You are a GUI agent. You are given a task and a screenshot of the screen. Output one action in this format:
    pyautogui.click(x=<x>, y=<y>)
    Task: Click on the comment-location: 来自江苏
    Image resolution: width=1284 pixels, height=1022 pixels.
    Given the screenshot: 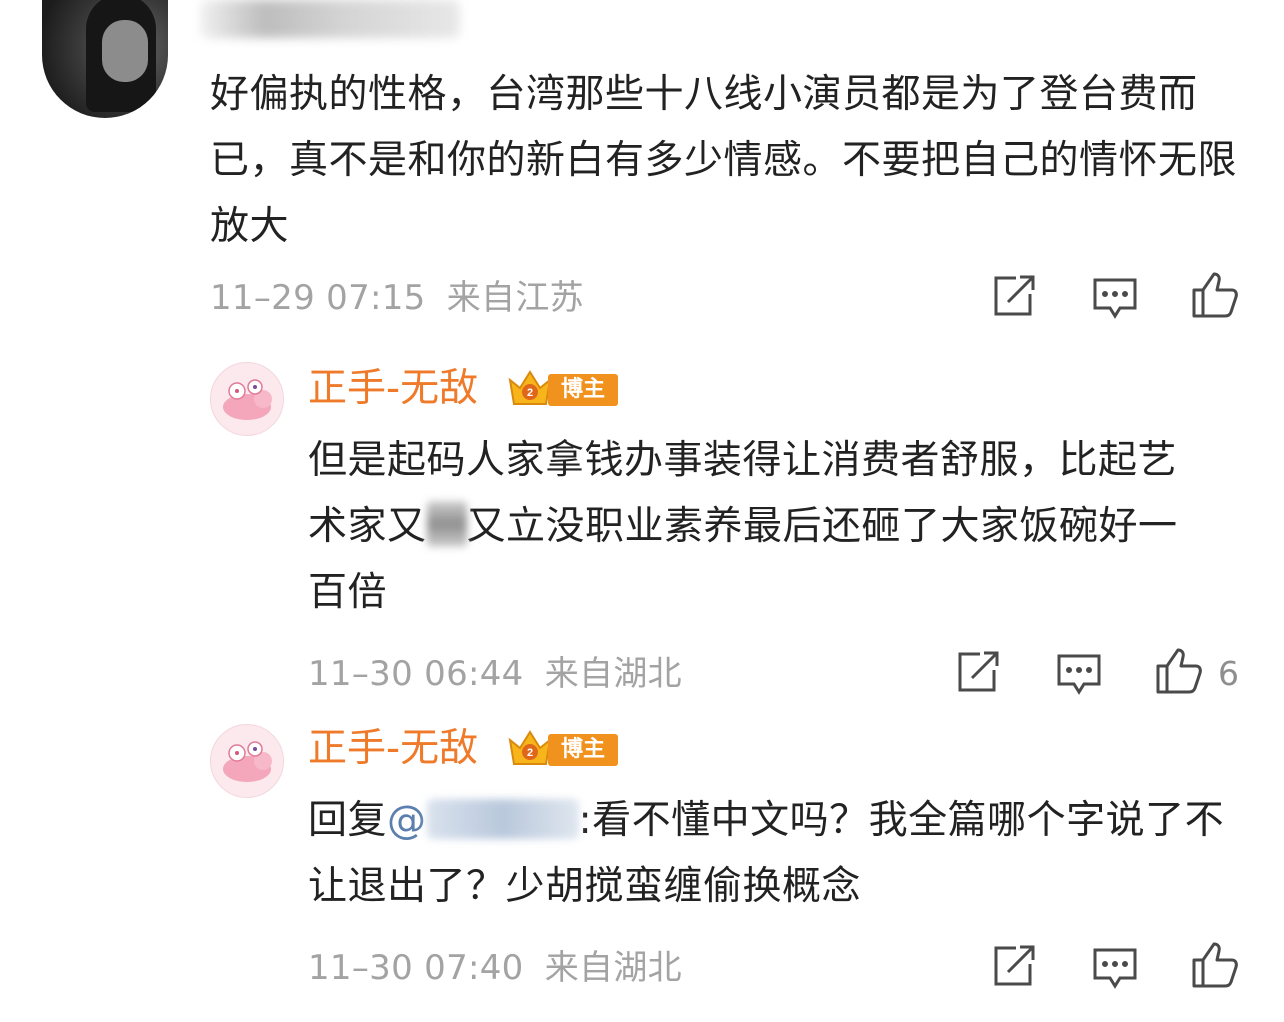 What is the action you would take?
    pyautogui.click(x=515, y=298)
    